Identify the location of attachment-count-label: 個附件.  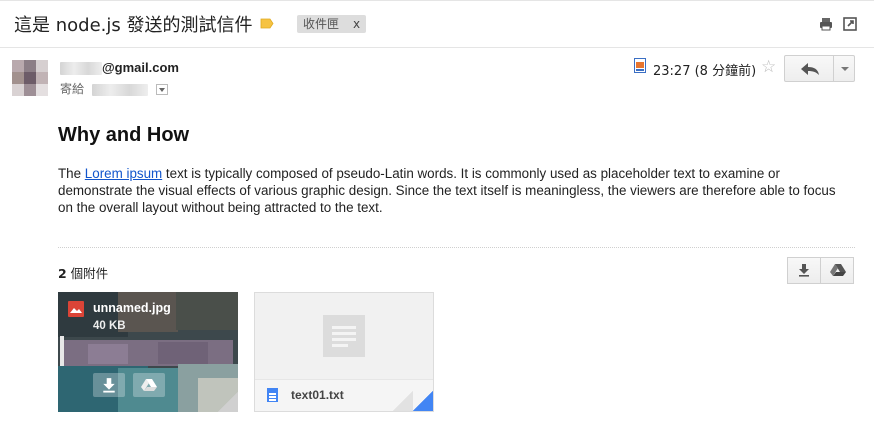
(87, 273).